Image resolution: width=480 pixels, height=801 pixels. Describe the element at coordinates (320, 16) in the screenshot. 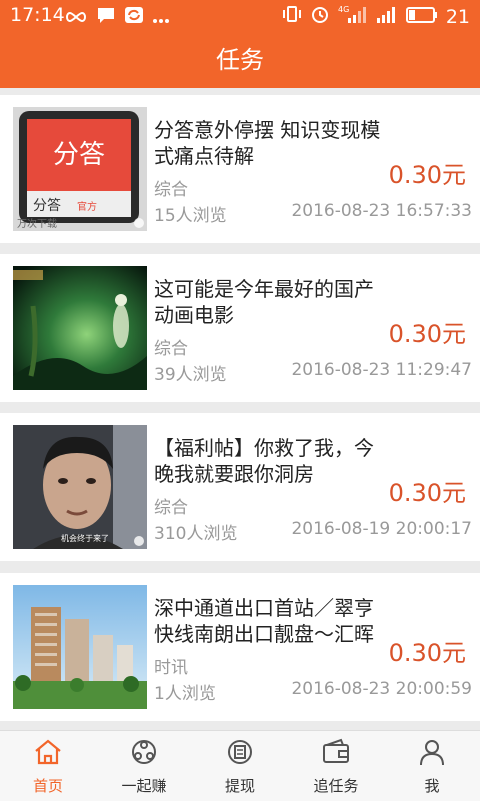

I see `alarm-icon` at that location.